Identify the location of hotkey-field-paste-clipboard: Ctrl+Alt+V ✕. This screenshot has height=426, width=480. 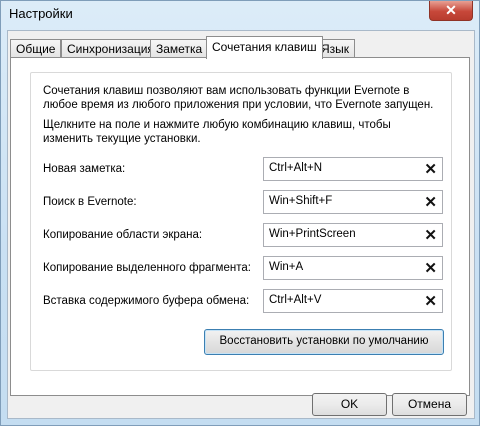
(353, 301).